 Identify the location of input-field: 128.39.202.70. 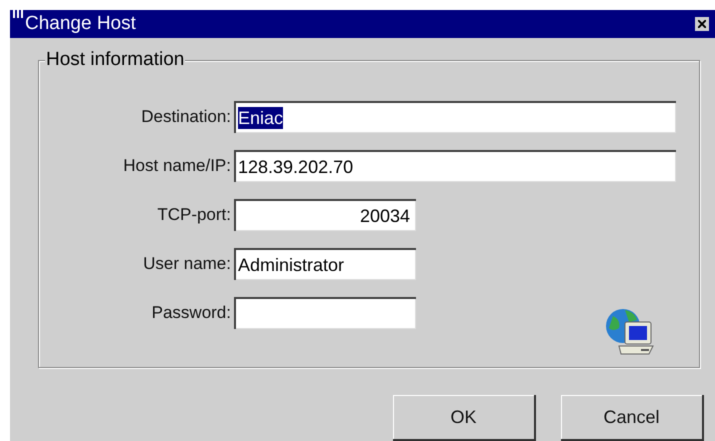
(455, 166).